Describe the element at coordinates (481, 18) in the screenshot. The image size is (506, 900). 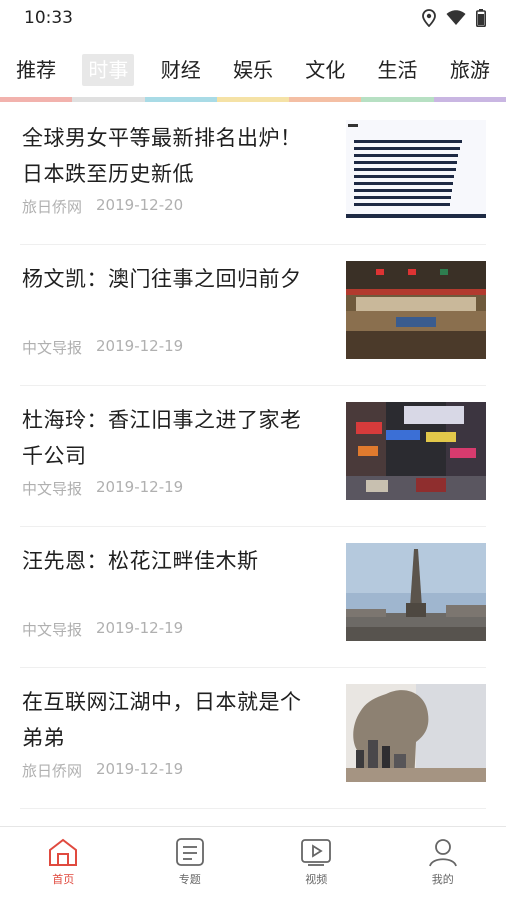
I see `battery-icon` at that location.